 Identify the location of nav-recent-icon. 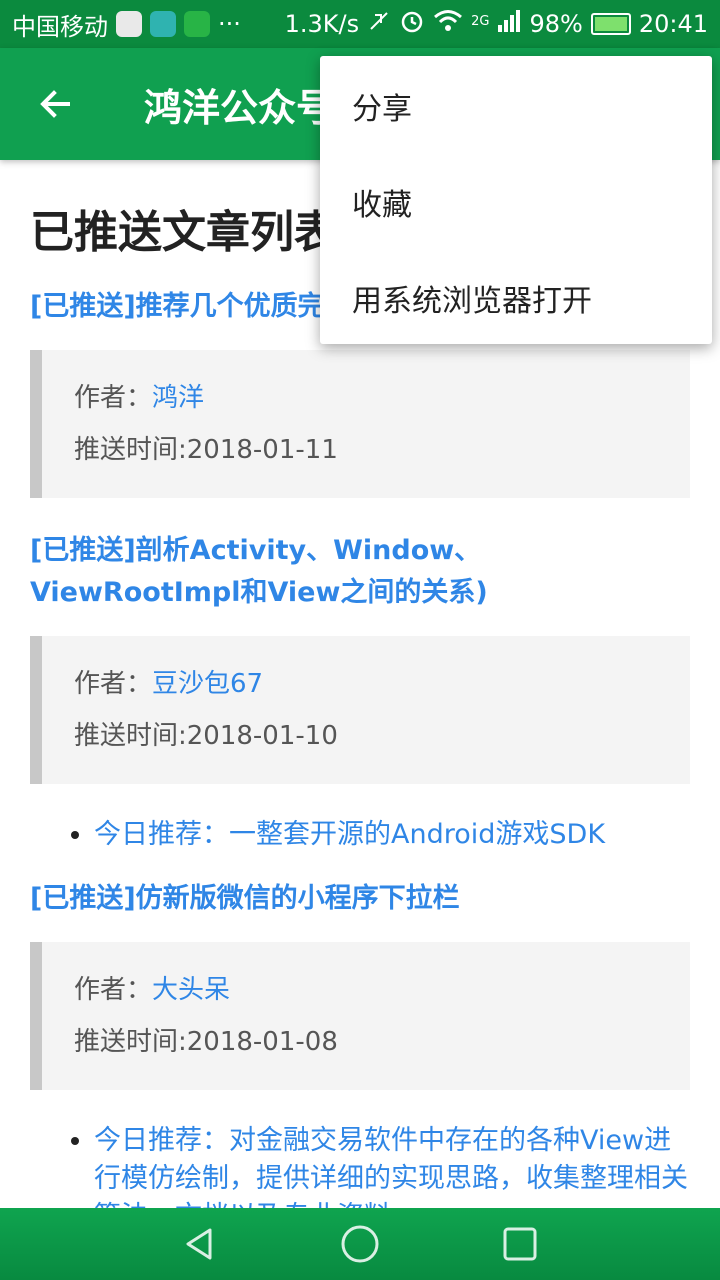
(520, 1244).